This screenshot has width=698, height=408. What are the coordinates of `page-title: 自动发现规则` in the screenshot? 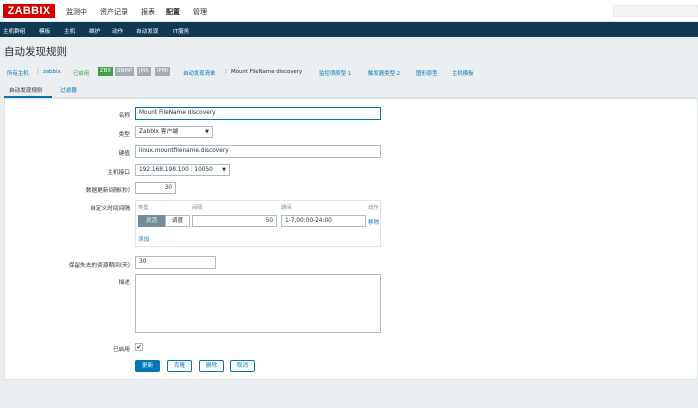 It's located at (35, 52).